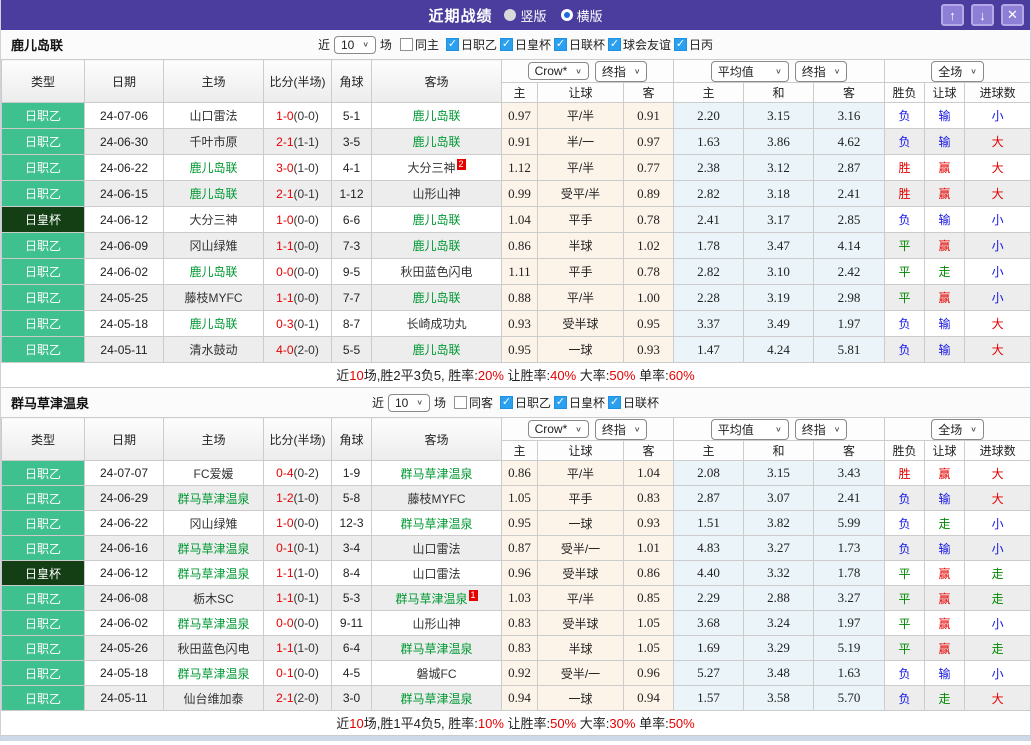 The width and height of the screenshot is (1031, 745). Describe the element at coordinates (473, 402) in the screenshot. I see `same-venue-checkbox: 同客` at that location.